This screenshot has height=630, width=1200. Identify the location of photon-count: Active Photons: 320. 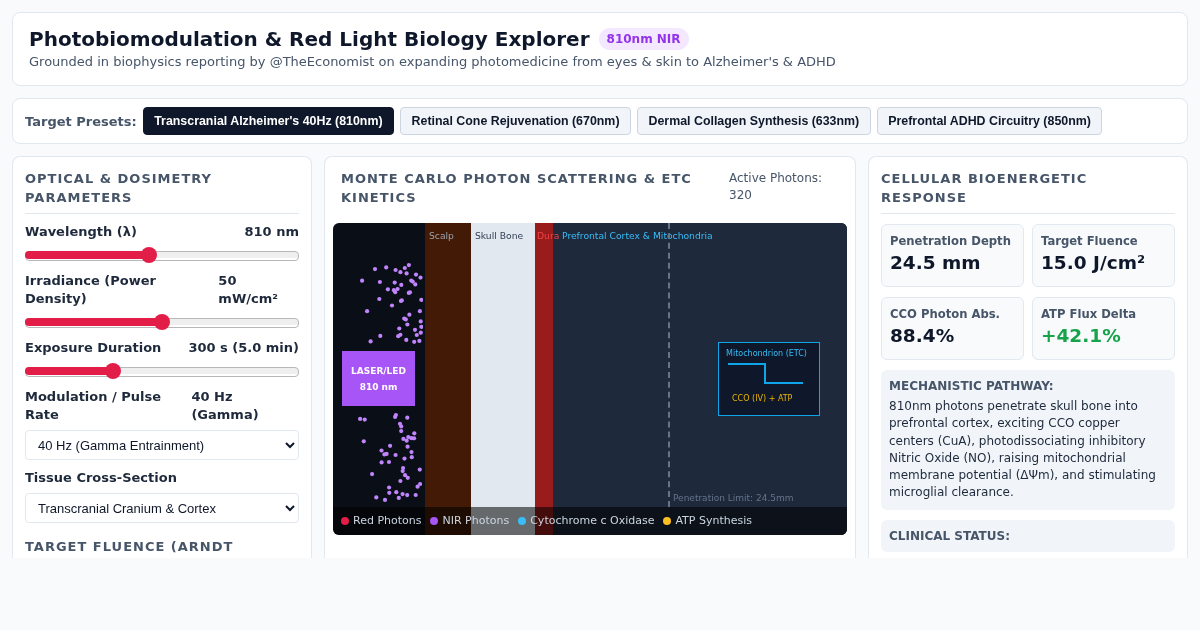
(776, 187).